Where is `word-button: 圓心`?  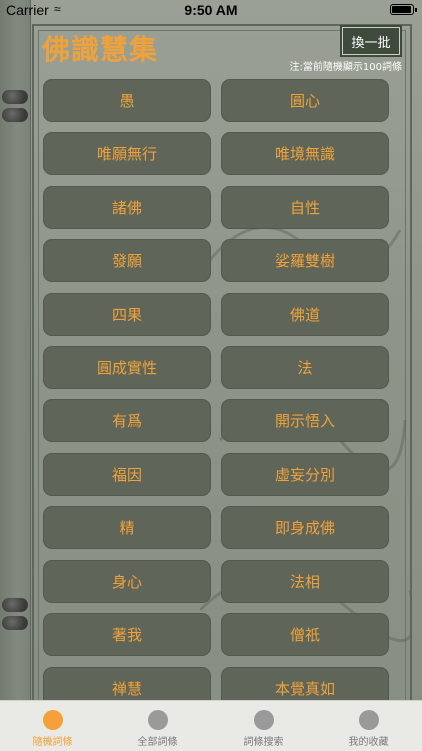 word-button: 圓心 is located at coordinates (305, 100).